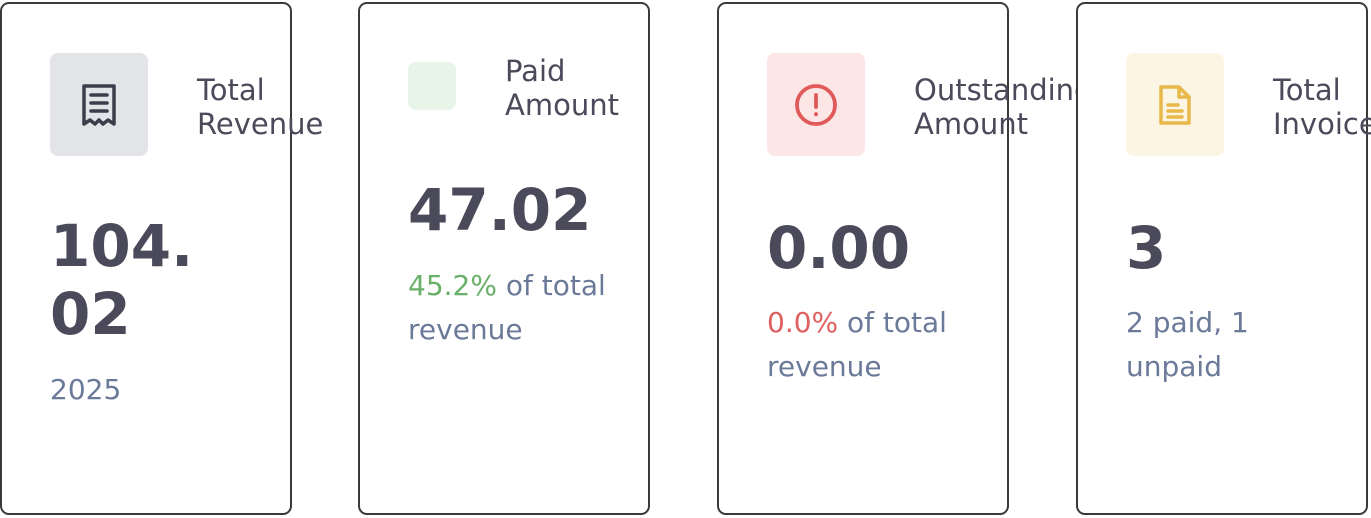 The image size is (1371, 518). I want to click on card-subtitle: 45.2% of total revenue, so click(513, 308).